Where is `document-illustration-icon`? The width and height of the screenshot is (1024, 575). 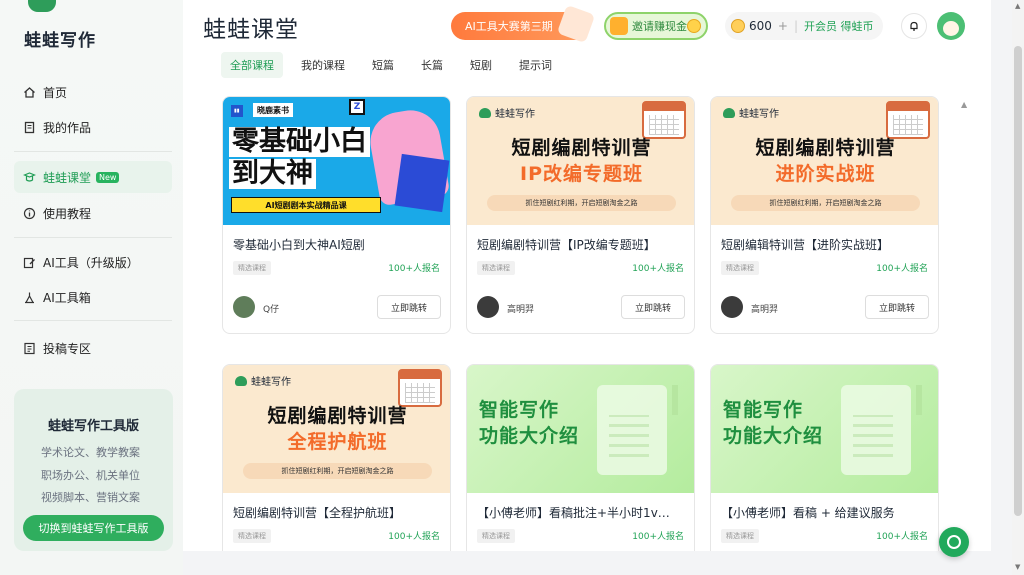 document-illustration-icon is located at coordinates (876, 430).